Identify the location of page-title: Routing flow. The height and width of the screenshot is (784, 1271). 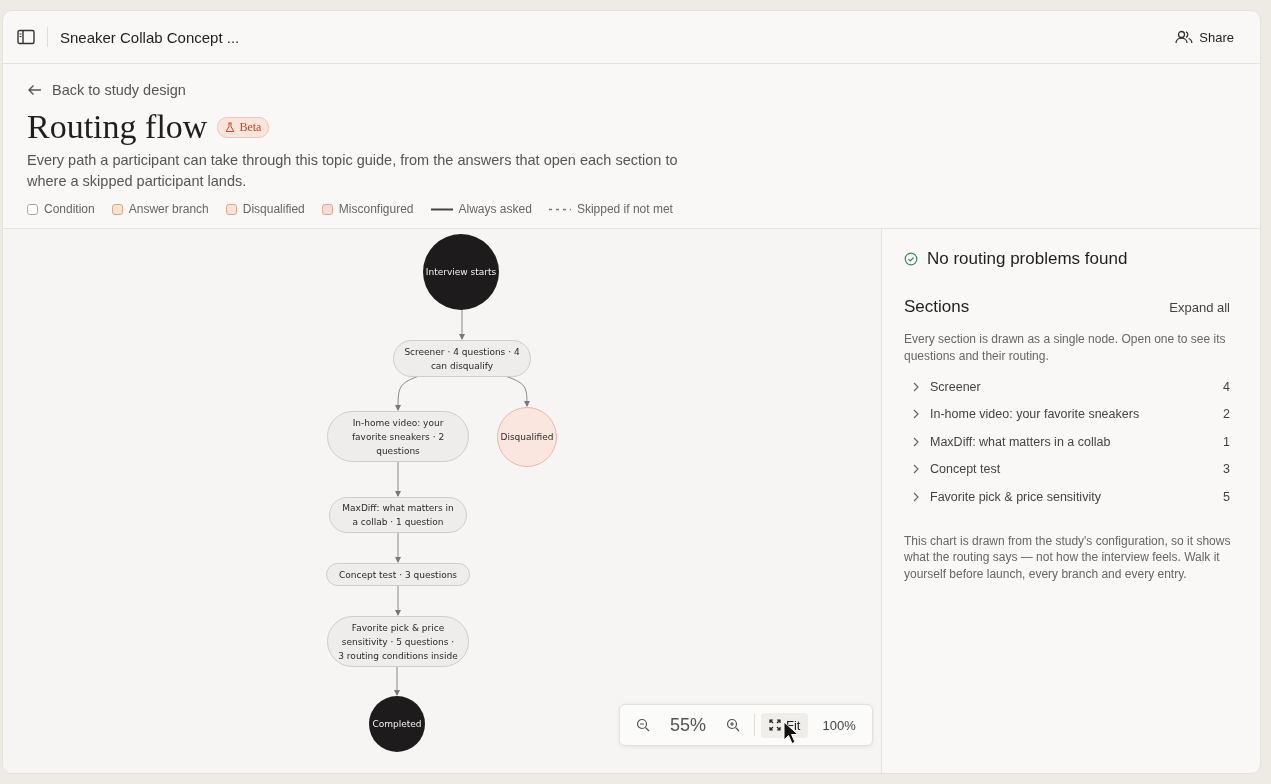
(117, 127).